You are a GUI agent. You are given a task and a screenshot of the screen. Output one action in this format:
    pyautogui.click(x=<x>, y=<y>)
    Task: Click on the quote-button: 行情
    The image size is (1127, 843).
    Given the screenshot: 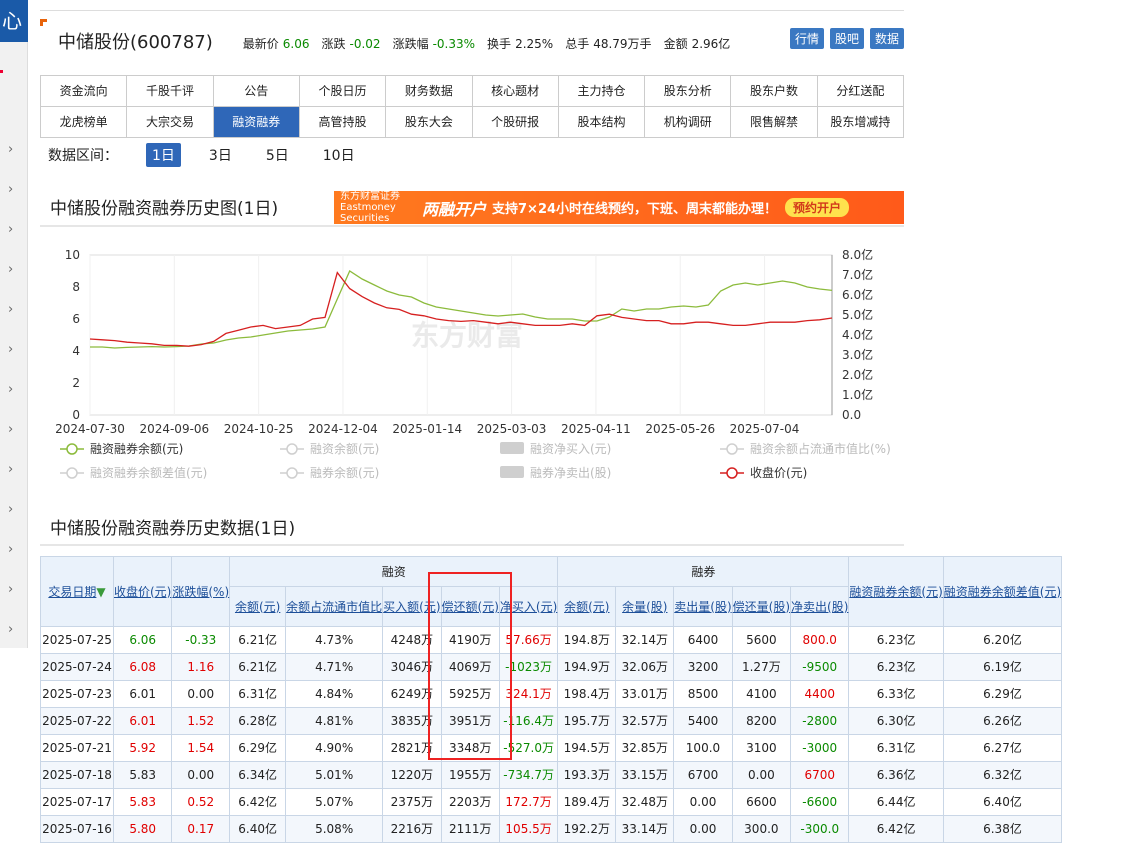 What is the action you would take?
    pyautogui.click(x=806, y=38)
    